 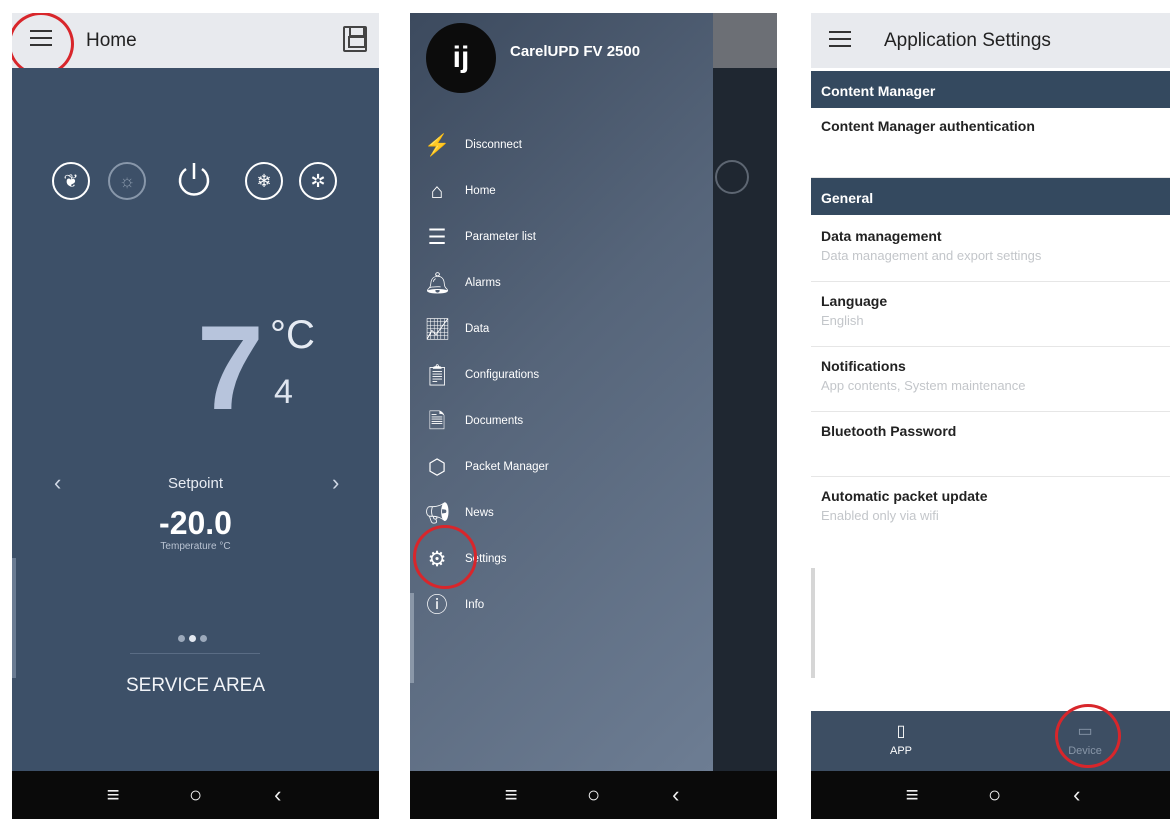 I want to click on next-arrow: ›, so click(x=335, y=483).